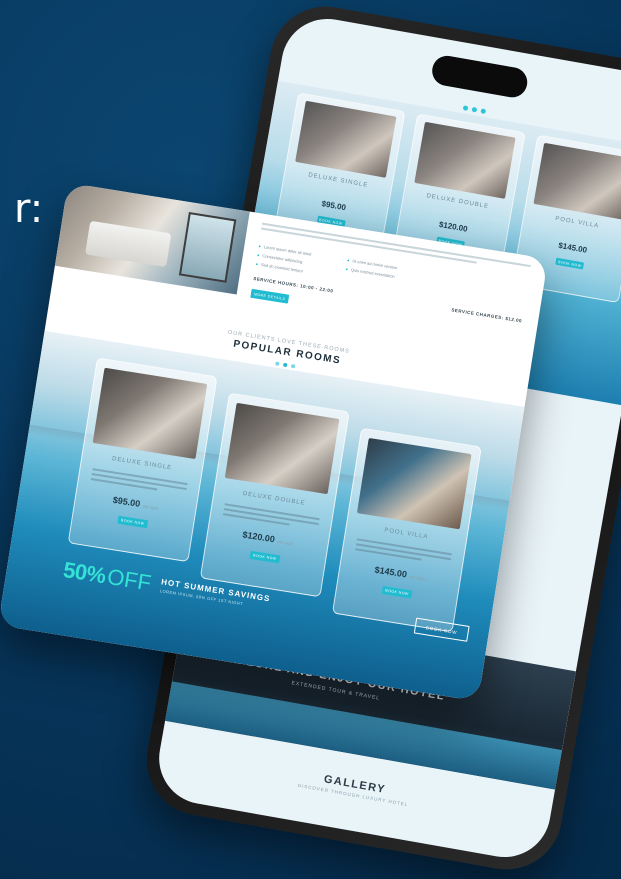 This screenshot has height=879, width=621. Describe the element at coordinates (399, 573) in the screenshot. I see `room-price: $145.00 per night` at that location.